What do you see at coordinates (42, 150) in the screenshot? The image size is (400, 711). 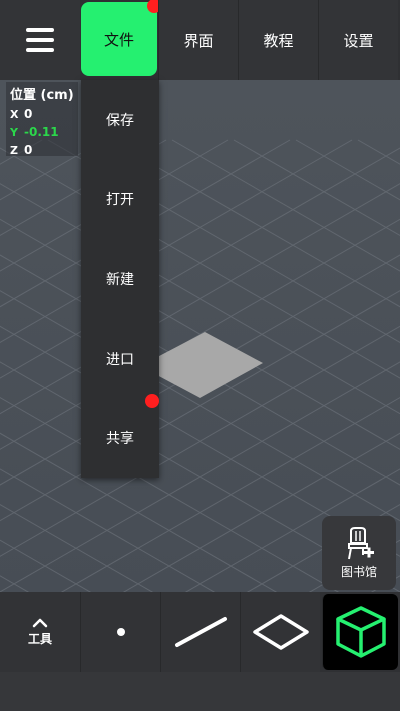 I see `z-row: Z 0` at bounding box center [42, 150].